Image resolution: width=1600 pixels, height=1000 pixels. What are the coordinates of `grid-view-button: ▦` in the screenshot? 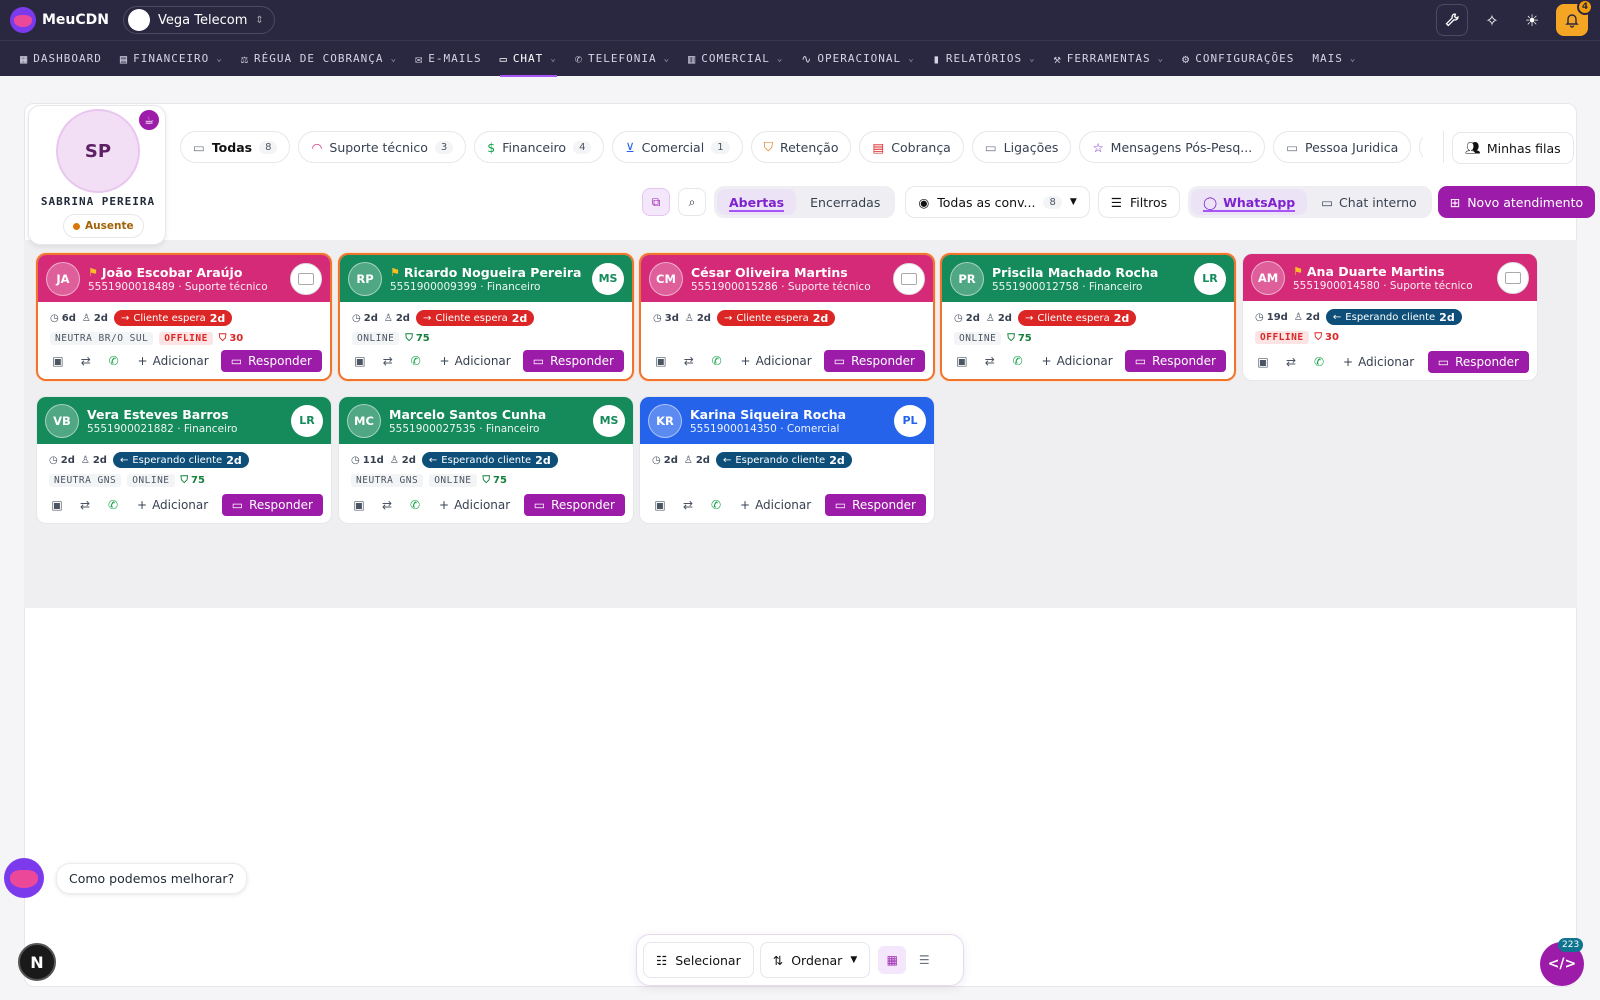 It's located at (892, 960).